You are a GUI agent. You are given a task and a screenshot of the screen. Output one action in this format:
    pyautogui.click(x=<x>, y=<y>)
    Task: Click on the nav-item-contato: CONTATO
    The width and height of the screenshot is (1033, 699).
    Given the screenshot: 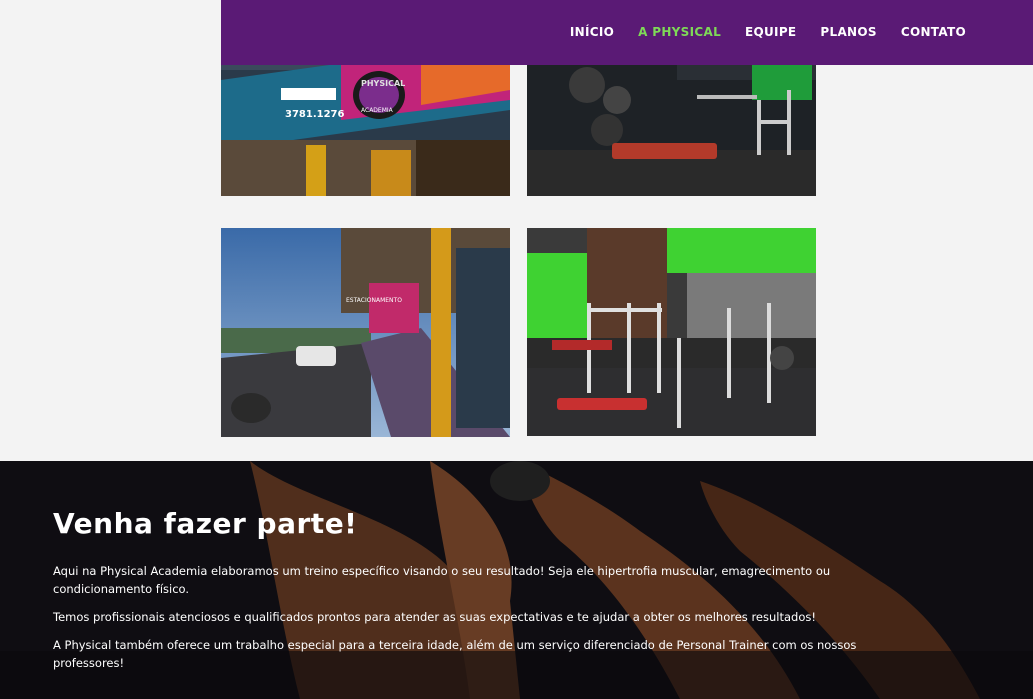 What is the action you would take?
    pyautogui.click(x=933, y=32)
    